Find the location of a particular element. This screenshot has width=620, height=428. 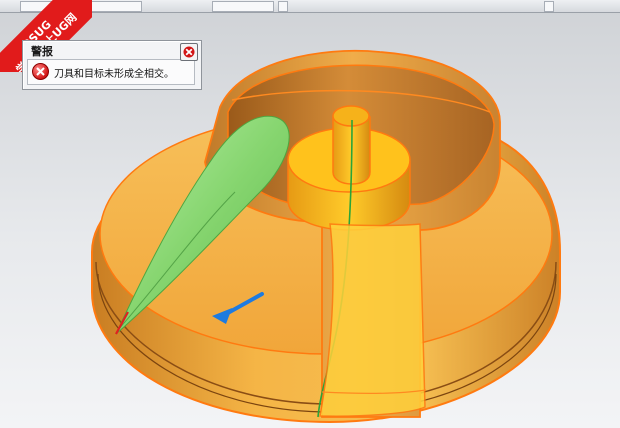

alert-dialog: 警报 刀具和目标未形成全相交。 is located at coordinates (112, 65).